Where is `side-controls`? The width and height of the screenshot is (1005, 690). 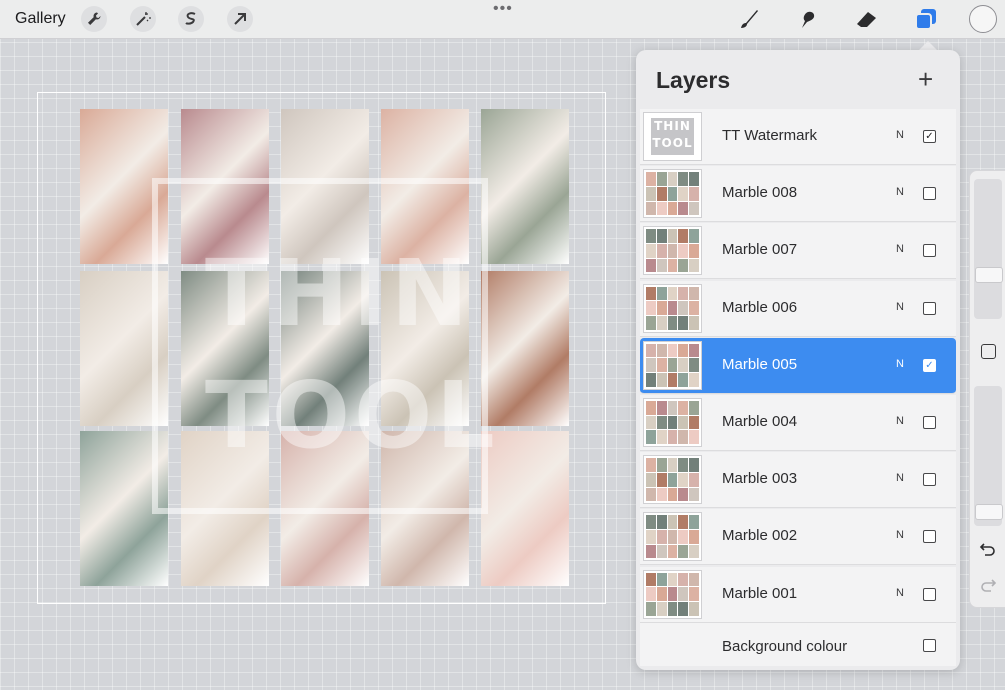
side-controls is located at coordinates (987, 389).